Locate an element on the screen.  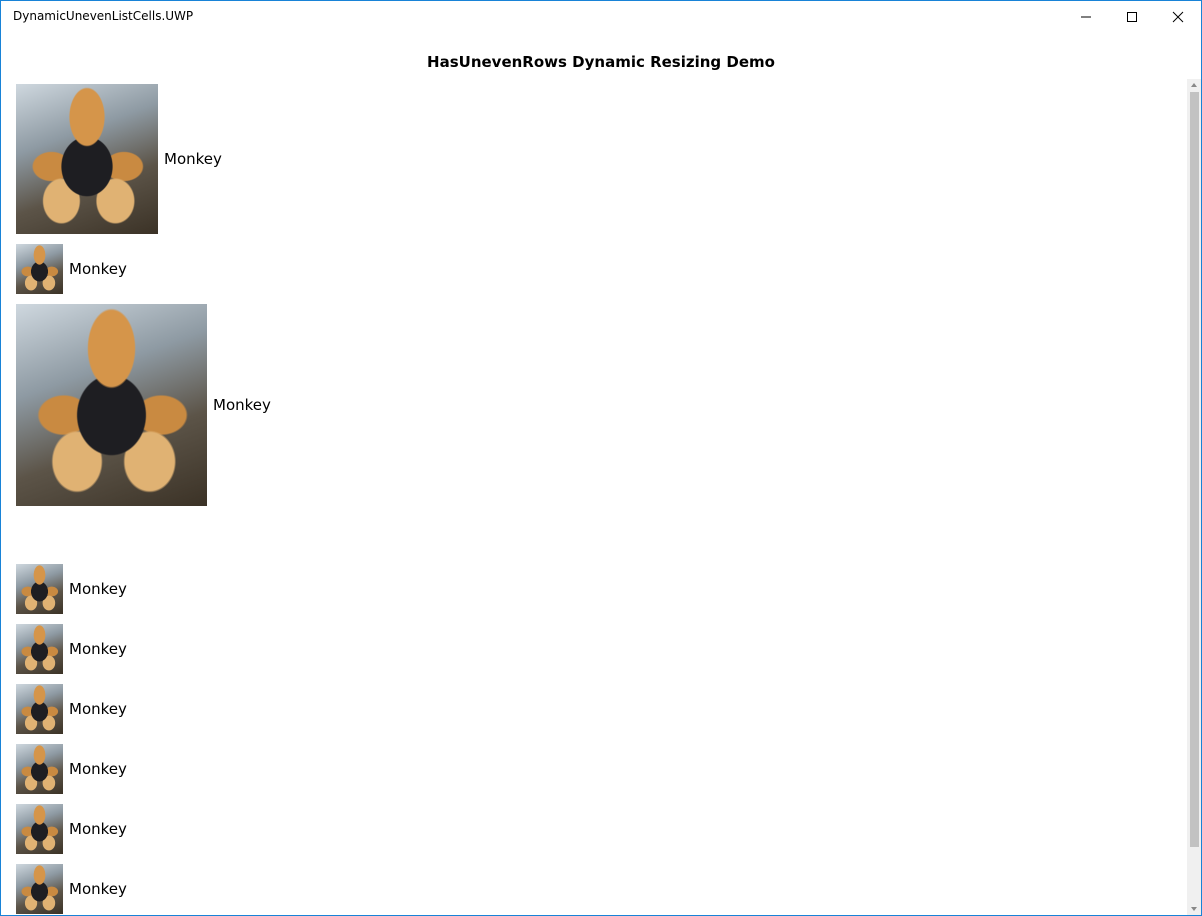
chevron-up-icon is located at coordinates (1194, 85).